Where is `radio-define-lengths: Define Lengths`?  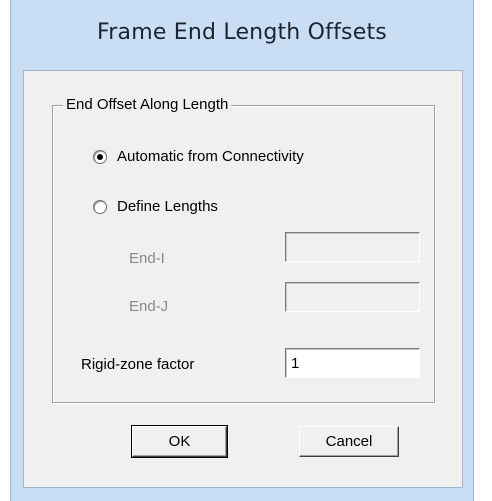 radio-define-lengths: Define Lengths is located at coordinates (155, 206).